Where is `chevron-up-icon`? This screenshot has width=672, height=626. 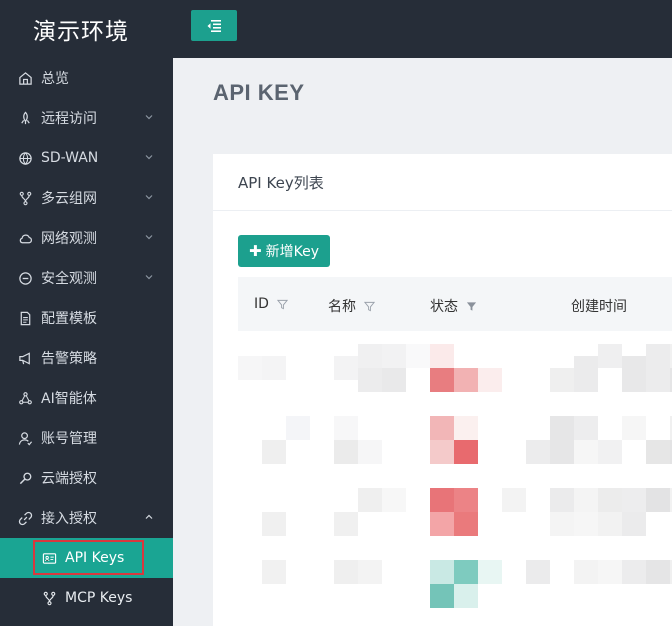 chevron-up-icon is located at coordinates (149, 516).